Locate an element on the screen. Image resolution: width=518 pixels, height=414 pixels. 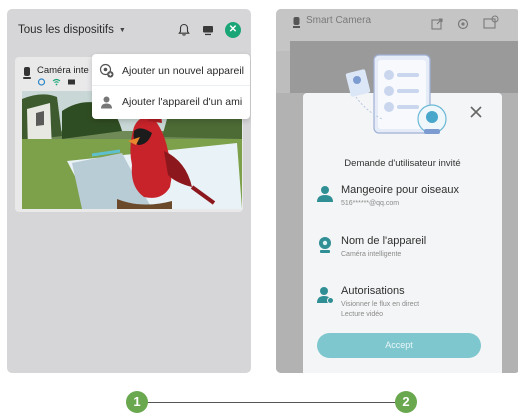
wifi-icon is located at coordinates (56, 82).